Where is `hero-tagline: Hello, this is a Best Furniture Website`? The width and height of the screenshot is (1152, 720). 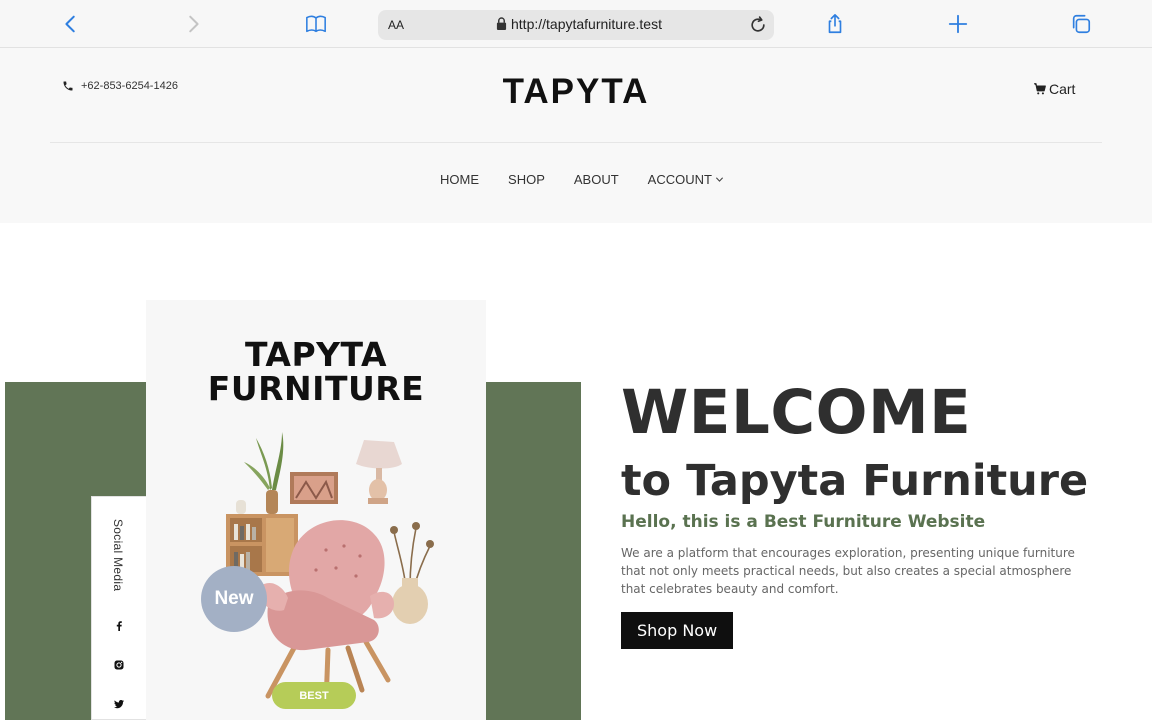
hero-tagline: Hello, this is a Best Furniture Website is located at coordinates (803, 522).